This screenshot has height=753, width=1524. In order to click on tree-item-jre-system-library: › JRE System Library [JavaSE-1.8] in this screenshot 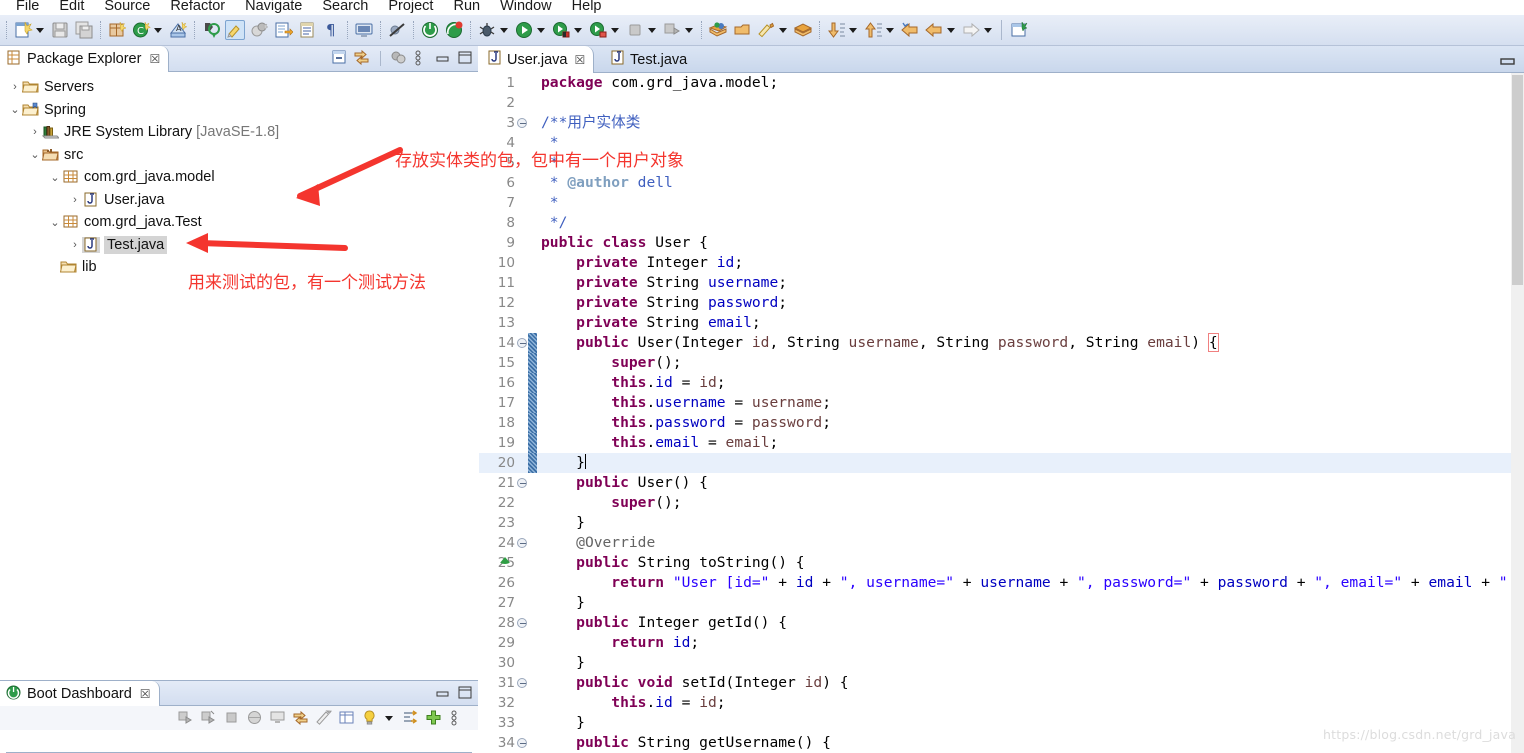, I will do `click(239, 132)`.